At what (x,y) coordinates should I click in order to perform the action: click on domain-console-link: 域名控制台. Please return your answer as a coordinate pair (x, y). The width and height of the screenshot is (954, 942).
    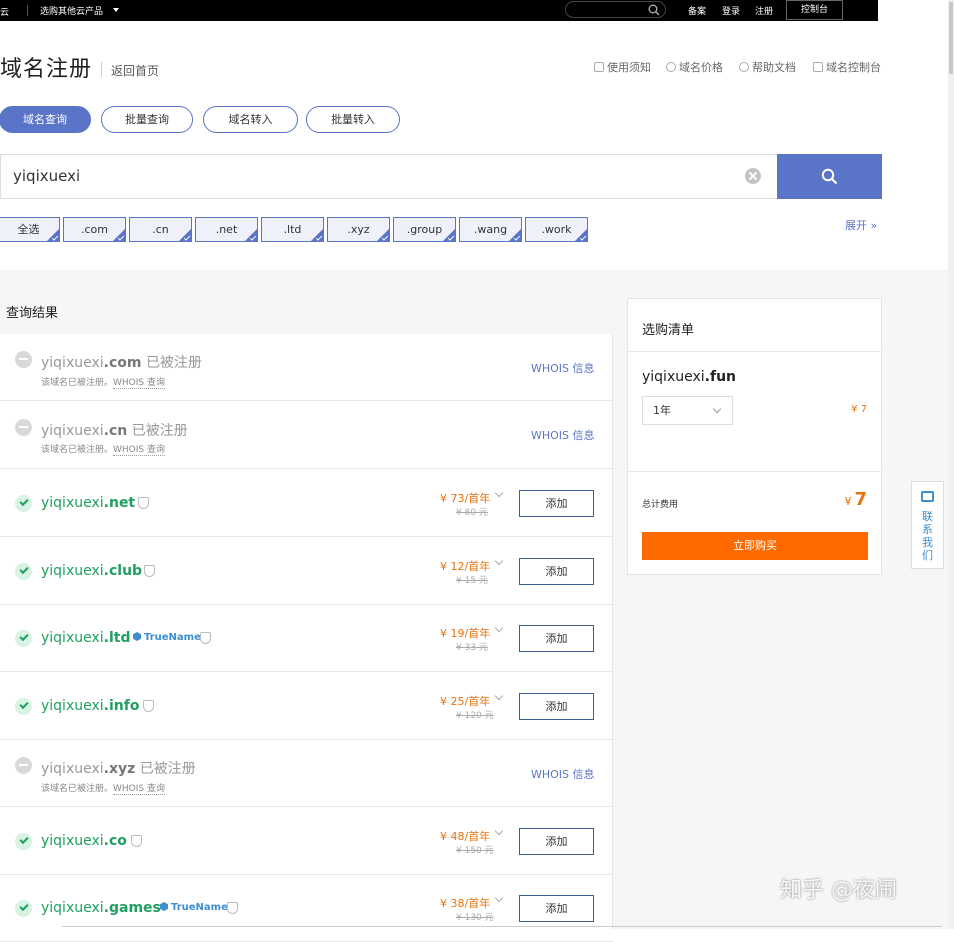
    Looking at the image, I should click on (847, 67).